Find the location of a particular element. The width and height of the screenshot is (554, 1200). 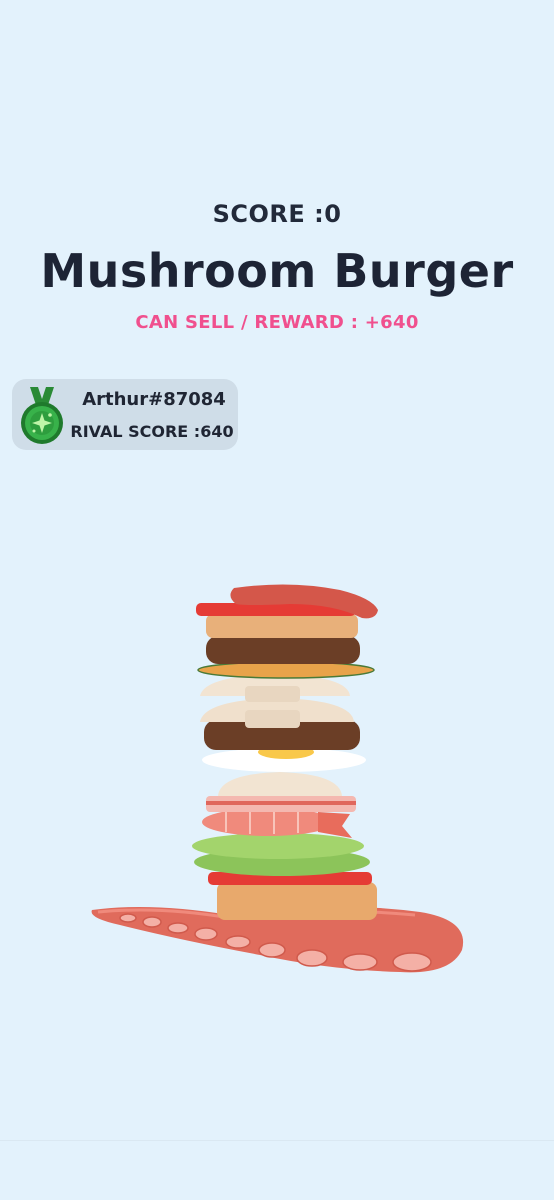

burger-title: Mushroom Burger is located at coordinates (277, 271).